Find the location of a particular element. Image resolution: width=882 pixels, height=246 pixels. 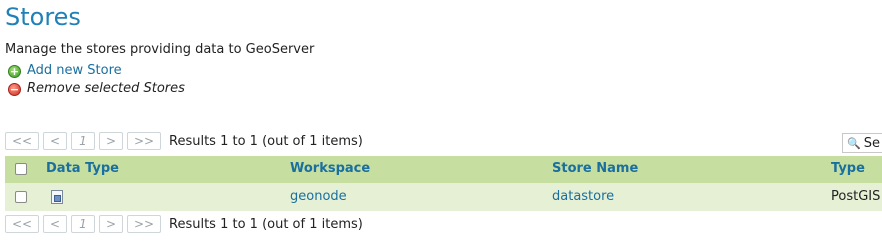

search-input: 🔍 Se is located at coordinates (862, 143).